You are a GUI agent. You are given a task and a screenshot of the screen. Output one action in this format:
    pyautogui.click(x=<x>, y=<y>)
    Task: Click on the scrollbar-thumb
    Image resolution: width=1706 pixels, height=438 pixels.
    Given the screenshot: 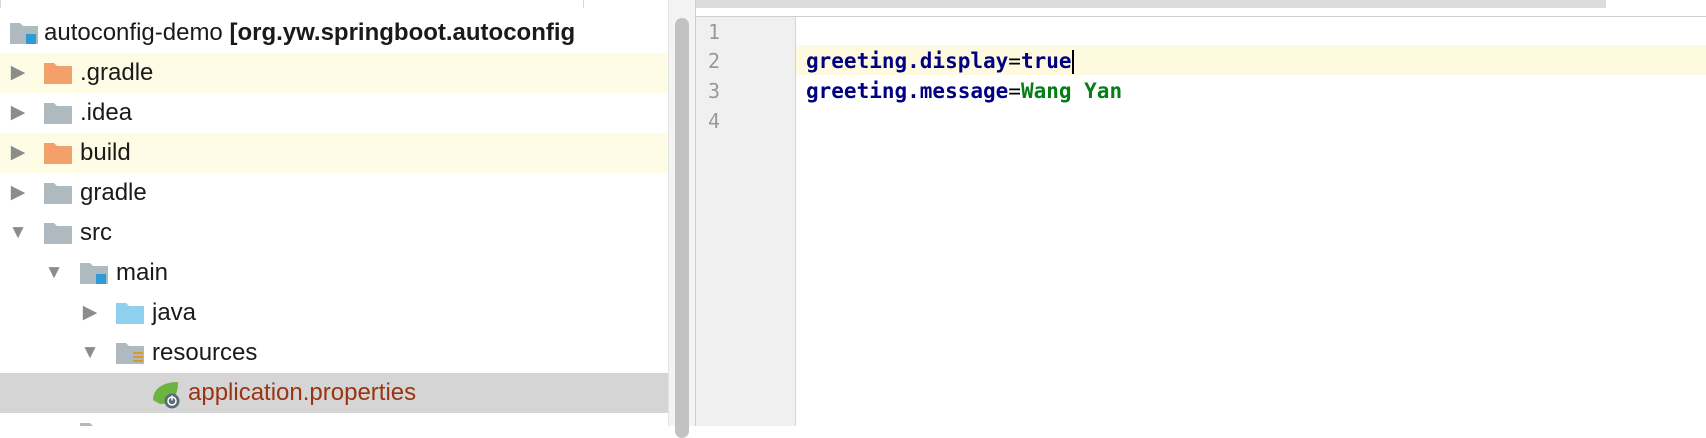 What is the action you would take?
    pyautogui.click(x=682, y=228)
    